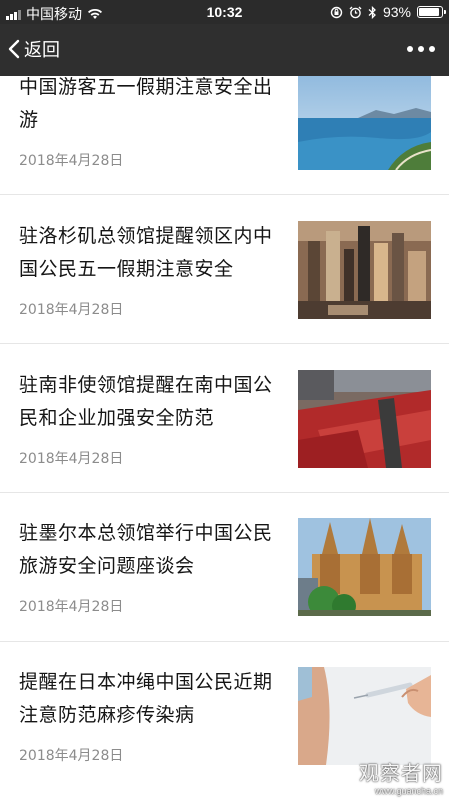 This screenshot has width=449, height=800. What do you see at coordinates (42, 50) in the screenshot?
I see `back-label: 返回` at bounding box center [42, 50].